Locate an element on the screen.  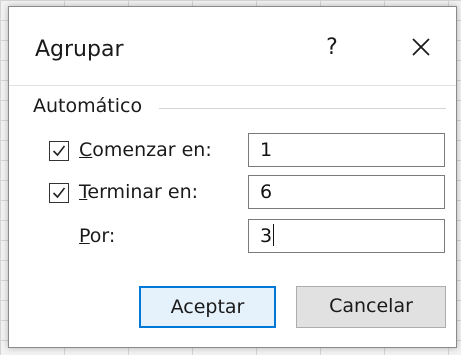
by-input: 3 is located at coordinates (346, 236).